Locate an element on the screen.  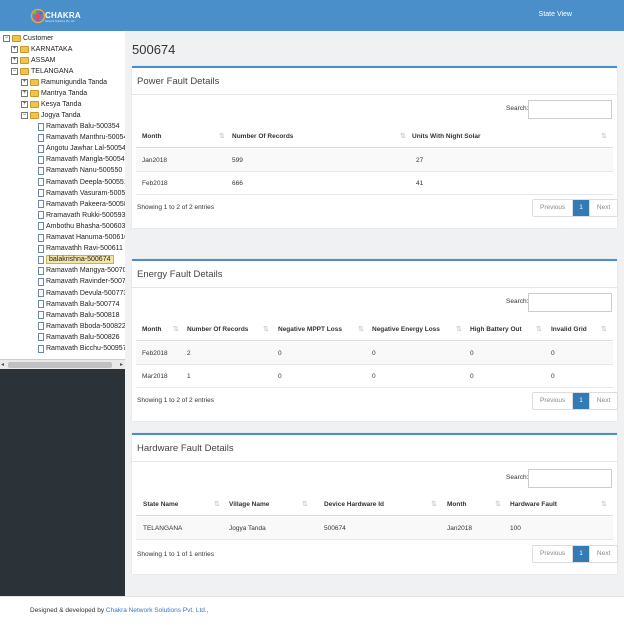
tree-node-customer-leaf: Ramavath Vasuram-500552 is located at coordinates (81, 193).